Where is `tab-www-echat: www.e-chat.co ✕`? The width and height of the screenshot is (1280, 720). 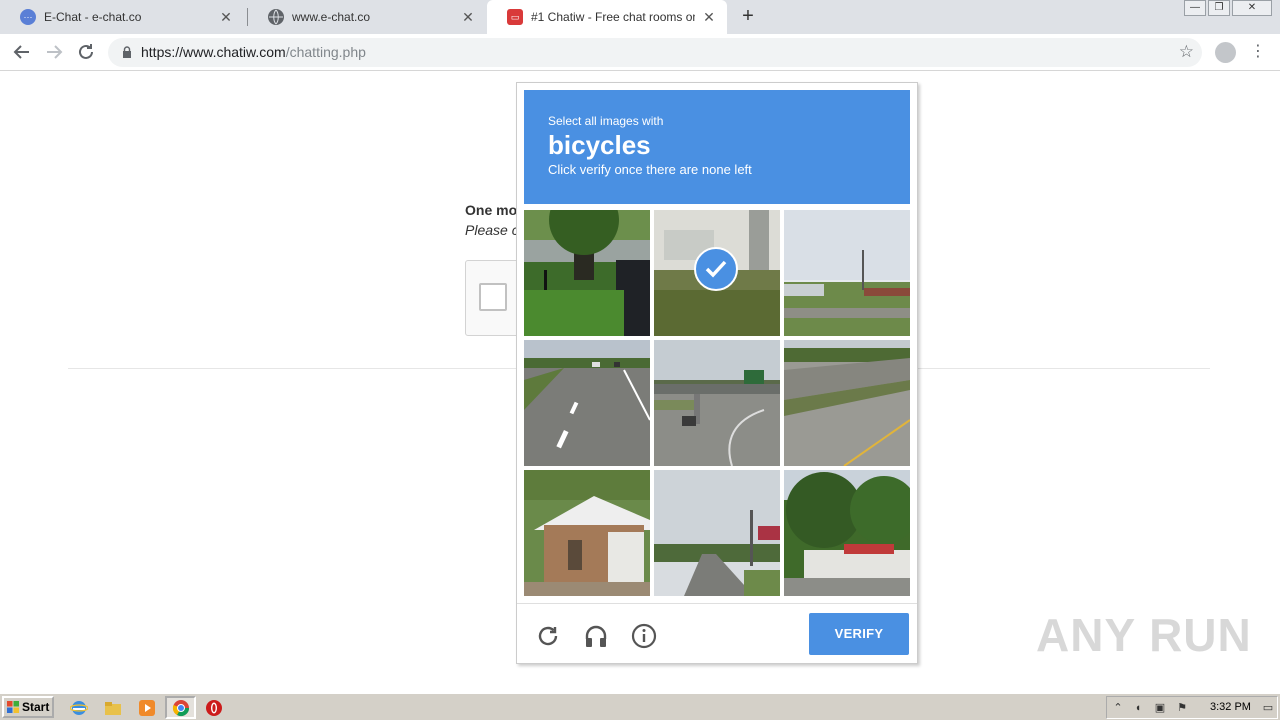 tab-www-echat: www.e-chat.co ✕ is located at coordinates (367, 17).